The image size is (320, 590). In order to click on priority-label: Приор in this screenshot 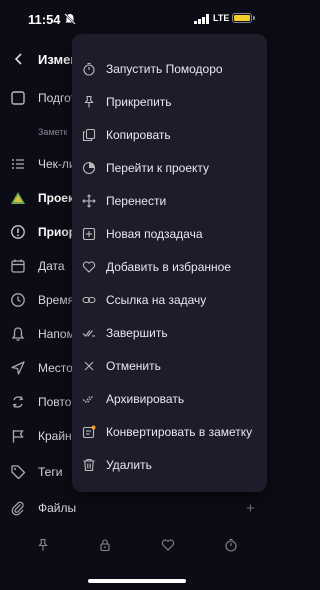, I will do `click(57, 232)`.